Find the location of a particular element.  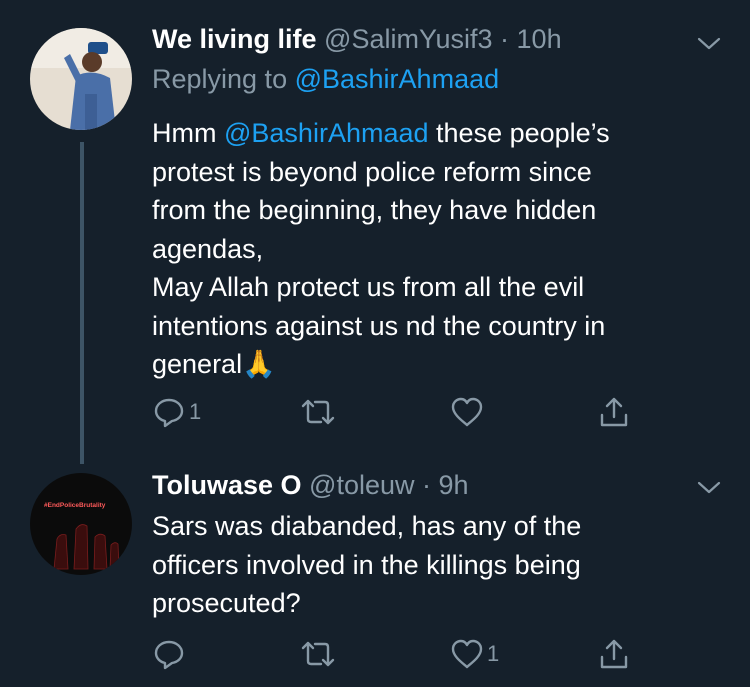

like-button is located at coordinates (468, 412).